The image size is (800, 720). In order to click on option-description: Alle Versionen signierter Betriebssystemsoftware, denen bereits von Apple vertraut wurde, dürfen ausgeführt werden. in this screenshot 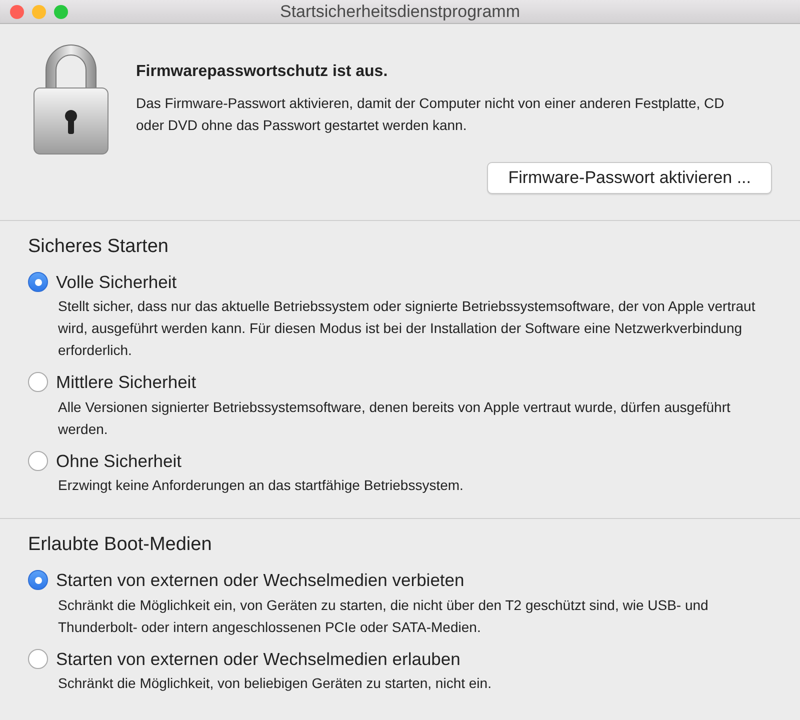, I will do `click(394, 418)`.